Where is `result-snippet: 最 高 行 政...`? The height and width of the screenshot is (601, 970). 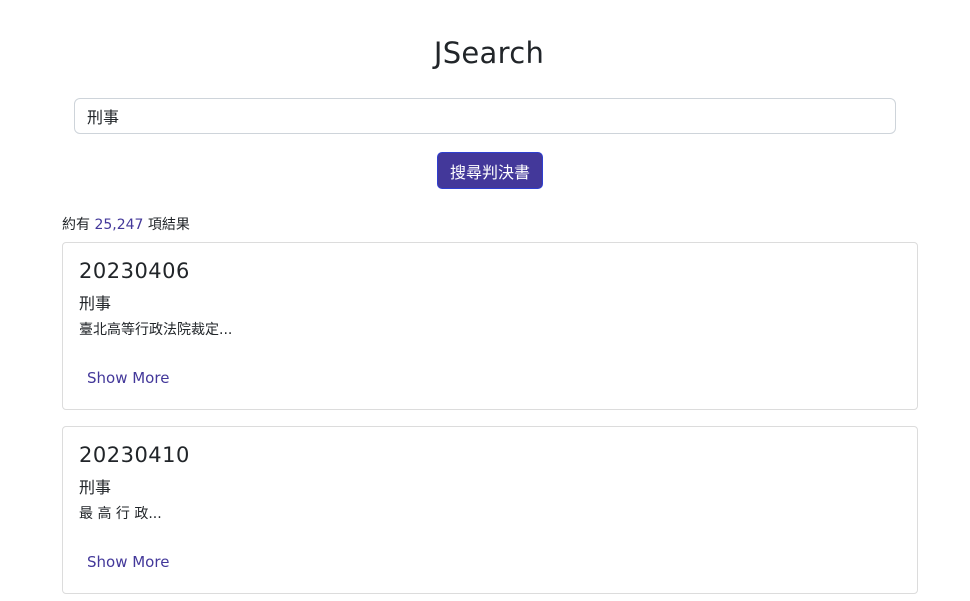
result-snippet: 最 高 行 政... is located at coordinates (120, 514).